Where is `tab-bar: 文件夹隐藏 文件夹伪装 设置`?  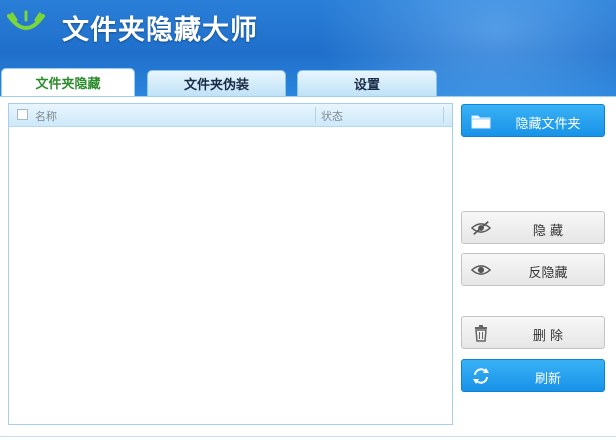 tab-bar: 文件夹隐藏 文件夹伪装 设置 is located at coordinates (308, 82).